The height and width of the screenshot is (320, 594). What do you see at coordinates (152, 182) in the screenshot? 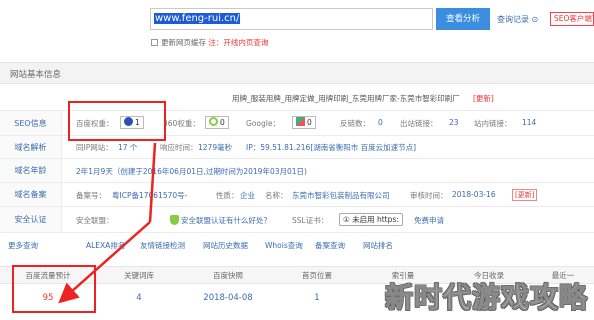
I see `arrow-down` at bounding box center [152, 182].